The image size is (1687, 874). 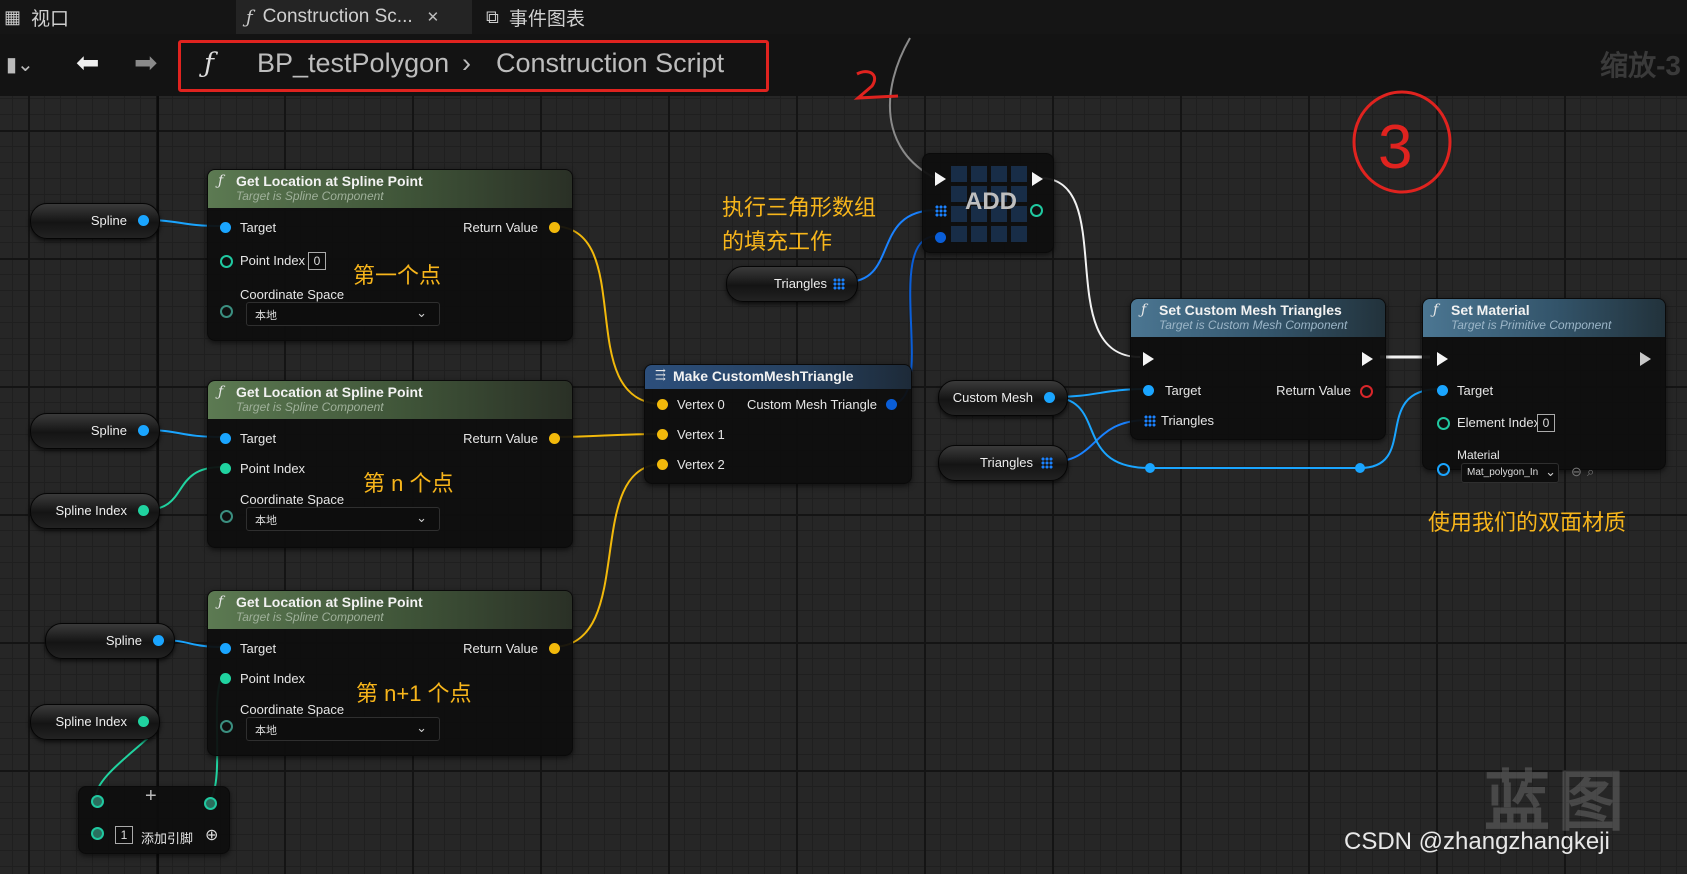 I want to click on tab-viewport: ▦ 视口, so click(x=104, y=17).